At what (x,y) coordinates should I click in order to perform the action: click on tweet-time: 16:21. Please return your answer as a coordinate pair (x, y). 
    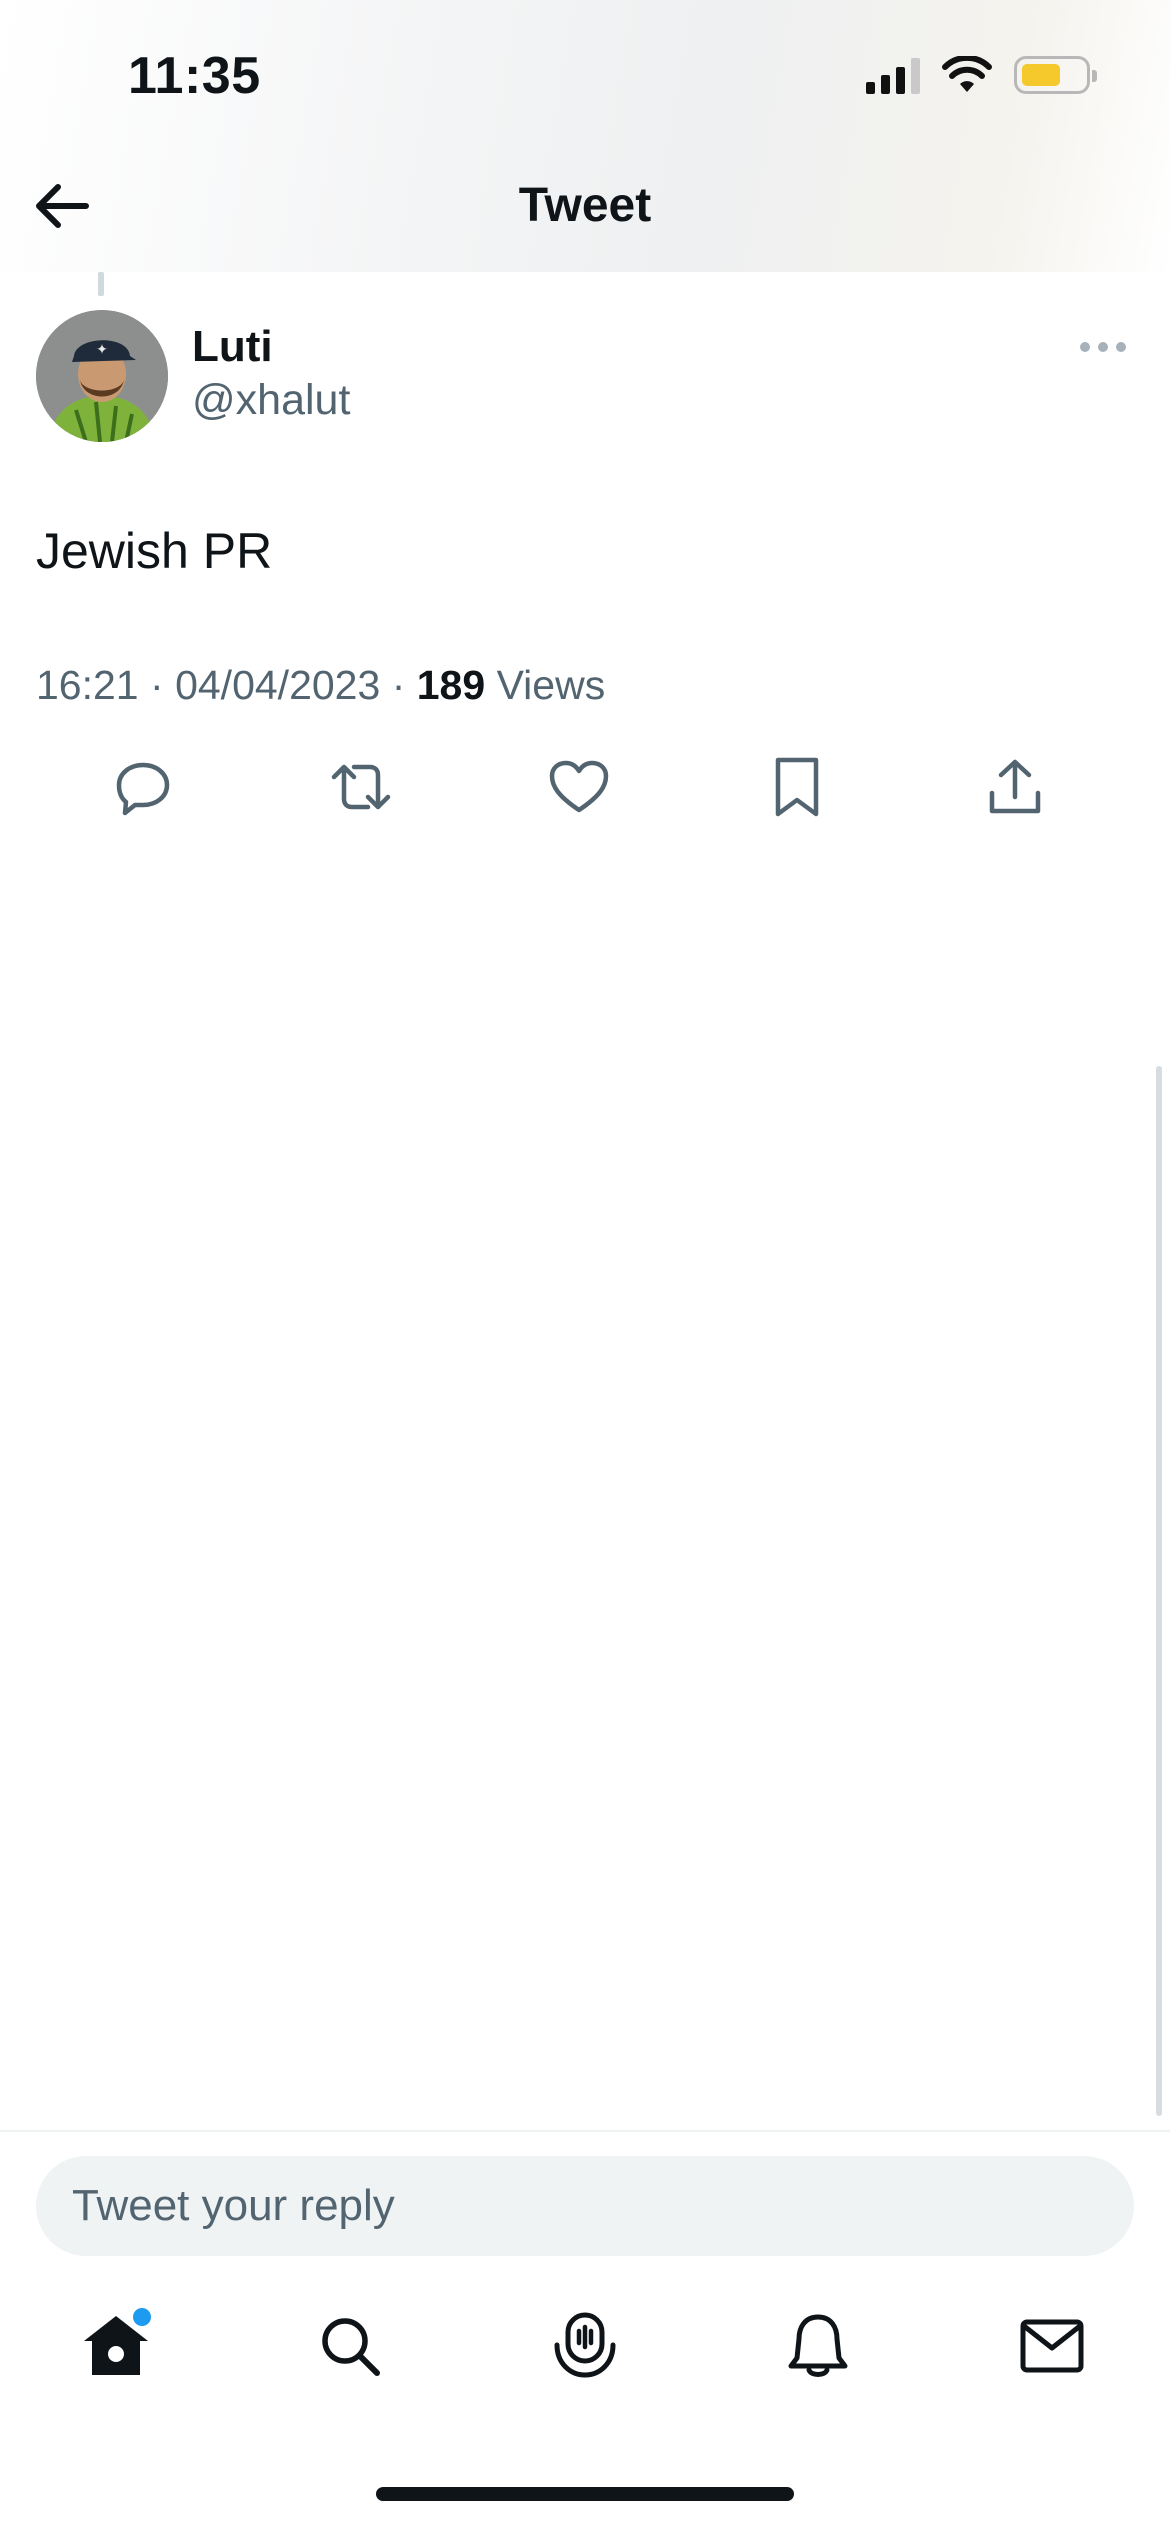
    Looking at the image, I should click on (87, 685).